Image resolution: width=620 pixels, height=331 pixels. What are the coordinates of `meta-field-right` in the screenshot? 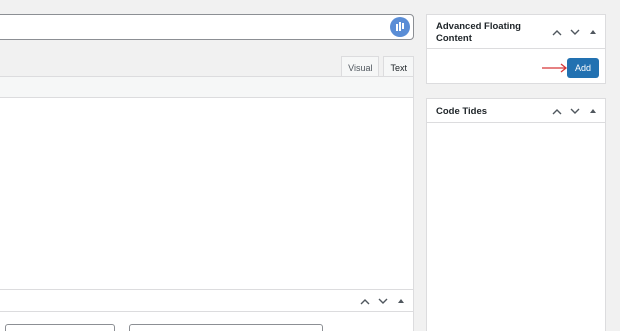 It's located at (226, 327).